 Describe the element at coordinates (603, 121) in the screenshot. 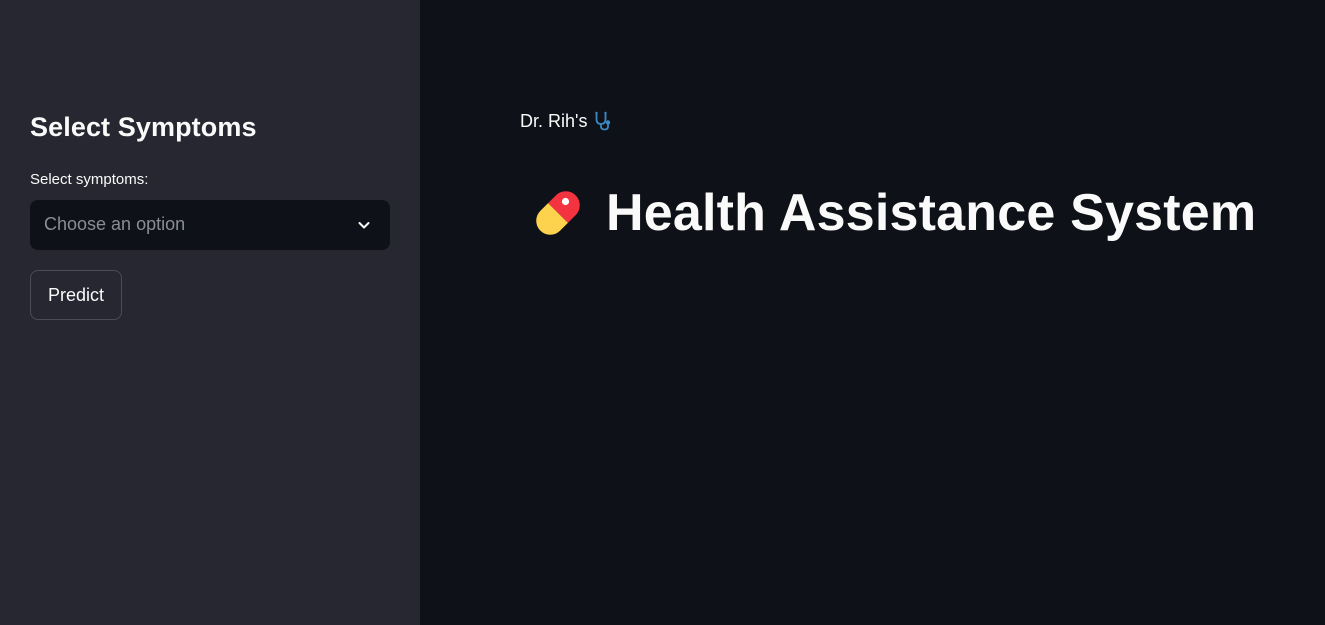

I see `stethoscope-icon` at that location.